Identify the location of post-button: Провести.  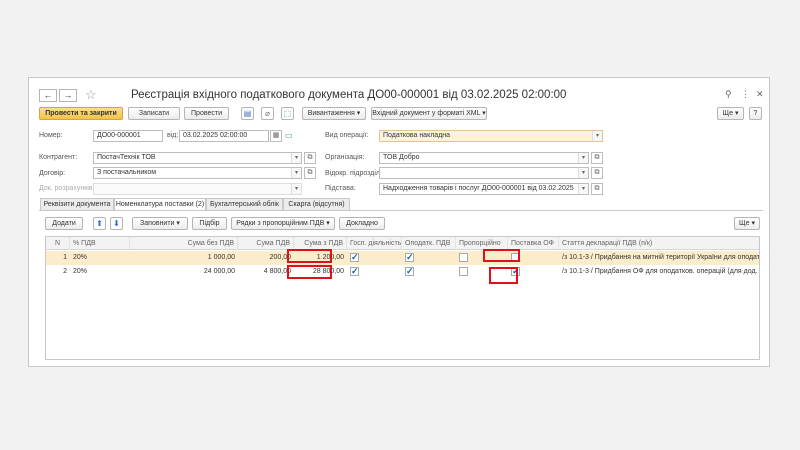
(206, 113).